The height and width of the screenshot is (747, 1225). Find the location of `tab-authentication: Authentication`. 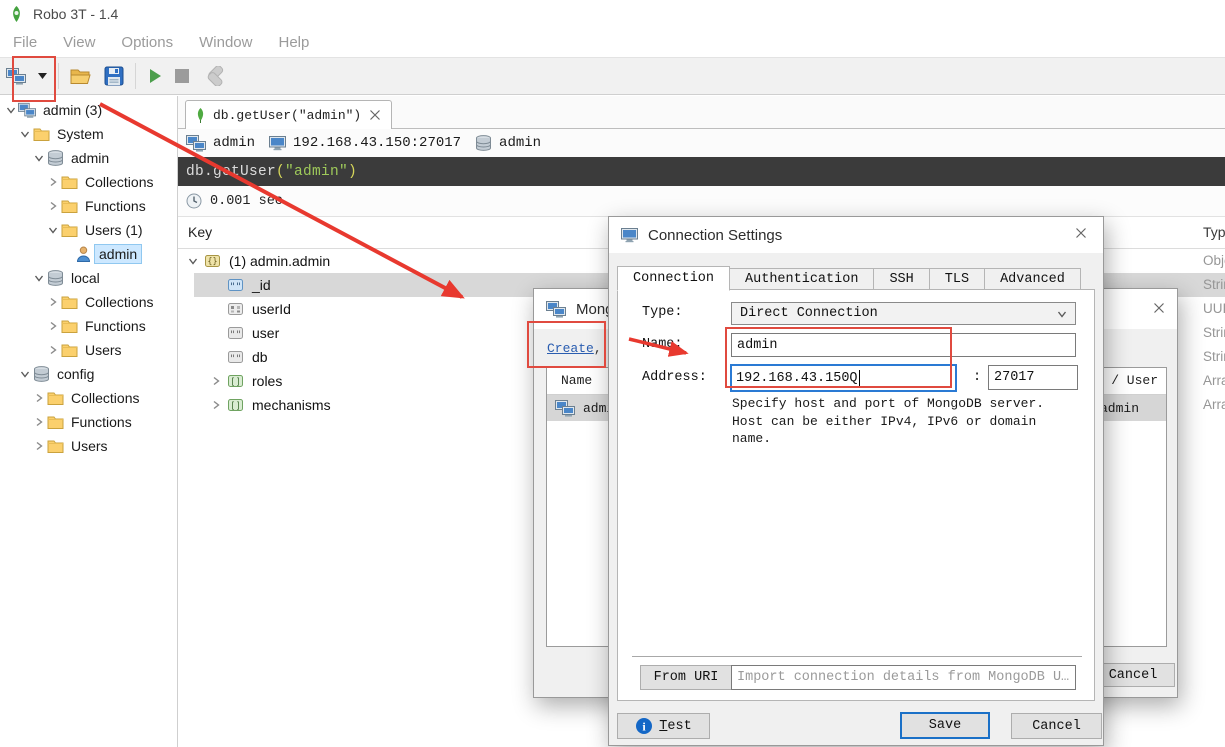

tab-authentication: Authentication is located at coordinates (802, 279).